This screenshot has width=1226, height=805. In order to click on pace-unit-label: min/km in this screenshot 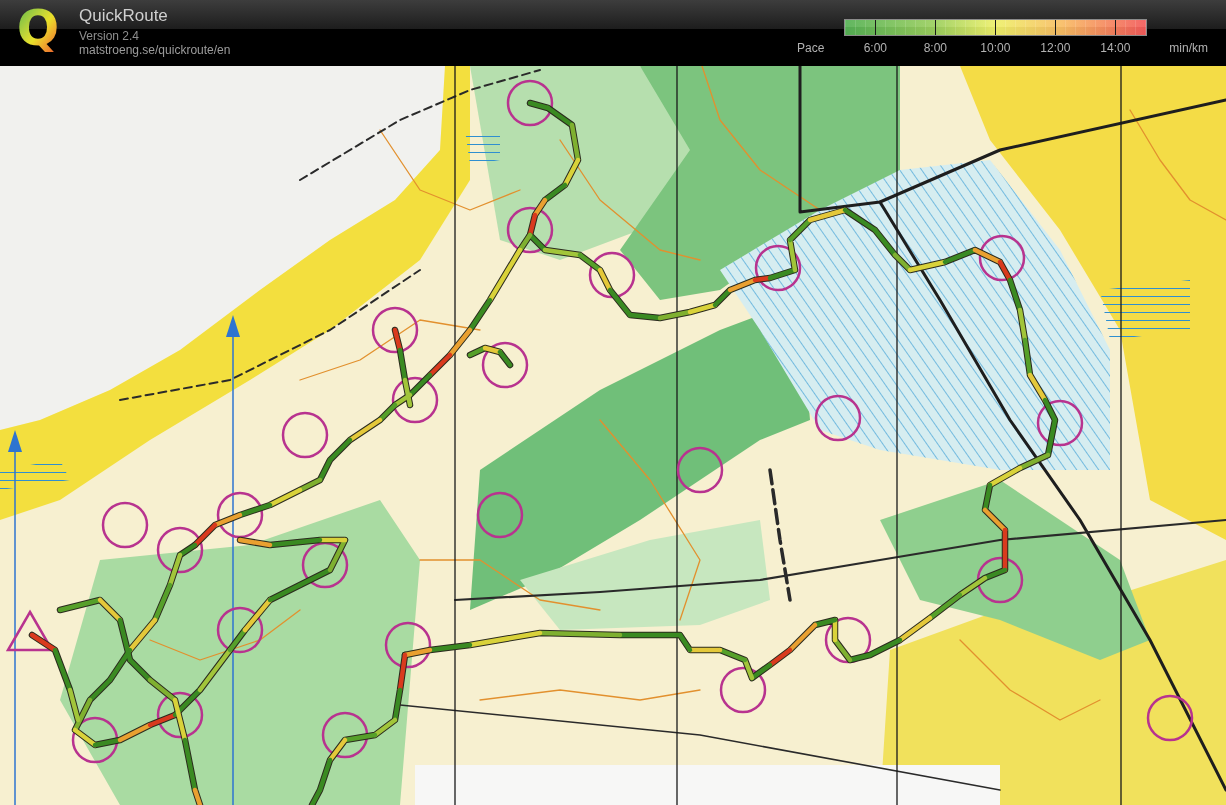, I will do `click(1188, 48)`.